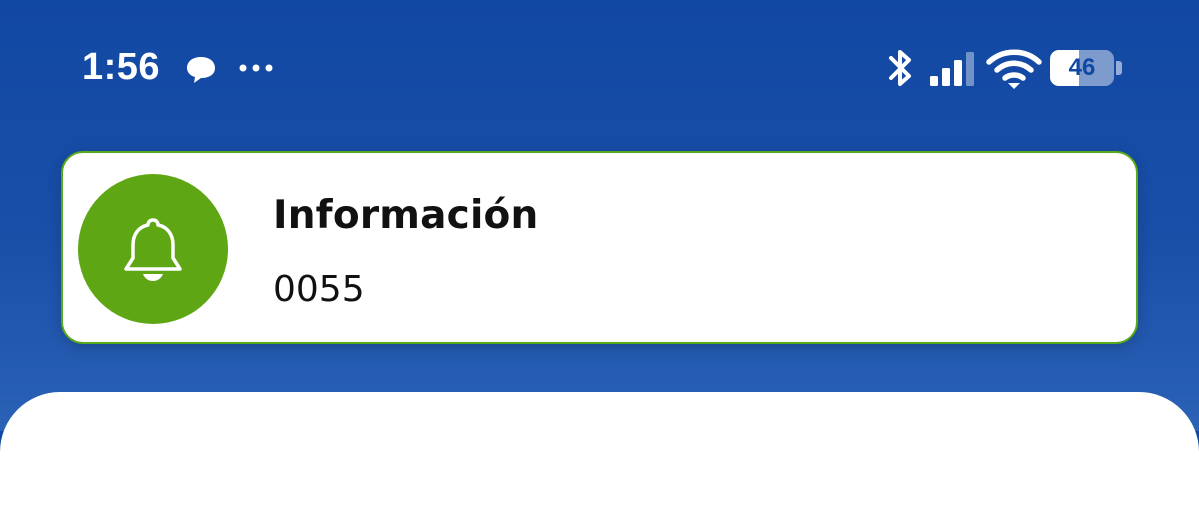 This screenshot has height=512, width=1199. I want to click on notification-body: 0055, so click(319, 289).